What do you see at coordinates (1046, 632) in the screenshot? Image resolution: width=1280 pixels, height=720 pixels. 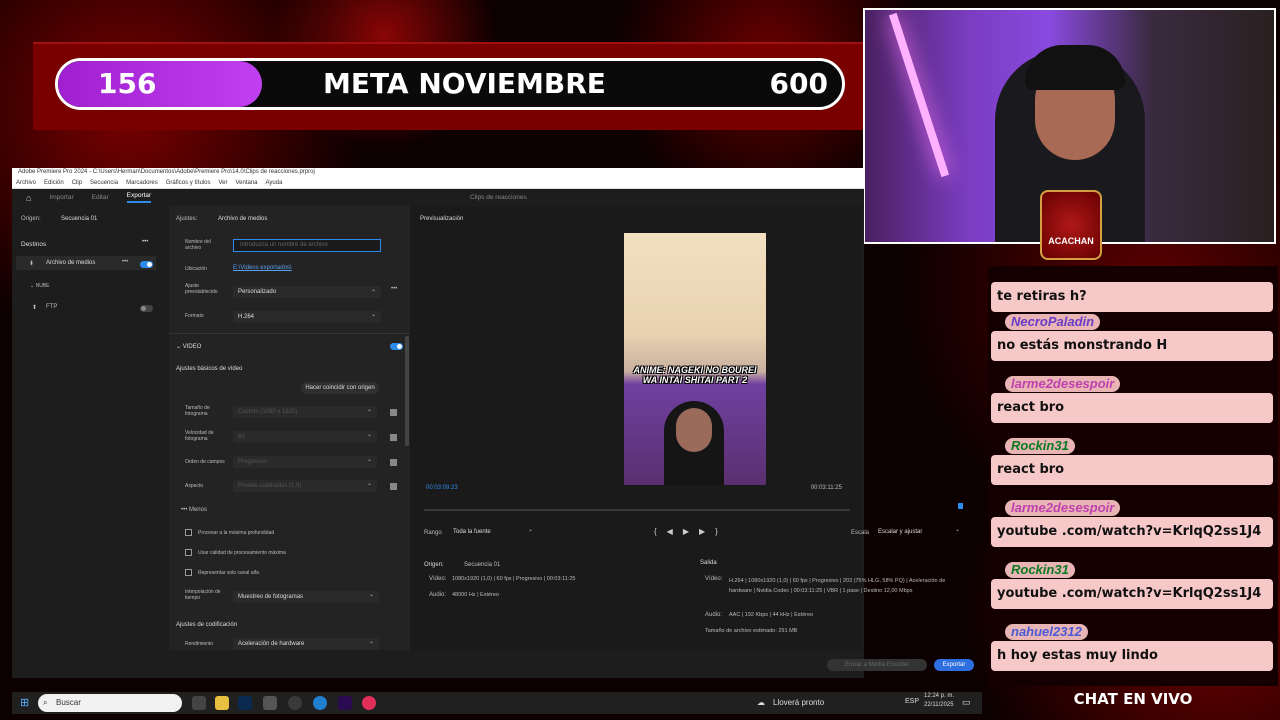 I see `chat-username: nahuel2312` at bounding box center [1046, 632].